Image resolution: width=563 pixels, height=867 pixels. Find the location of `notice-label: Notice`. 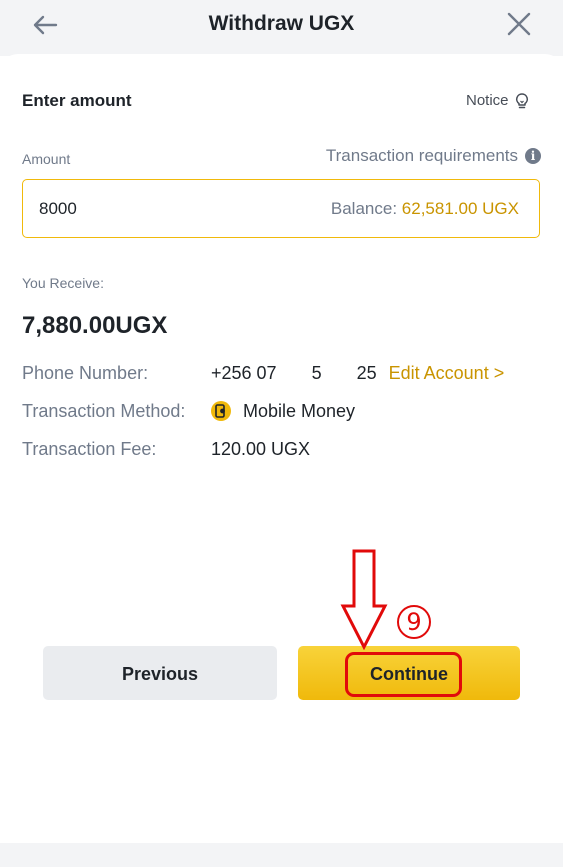

notice-label: Notice is located at coordinates (487, 100).